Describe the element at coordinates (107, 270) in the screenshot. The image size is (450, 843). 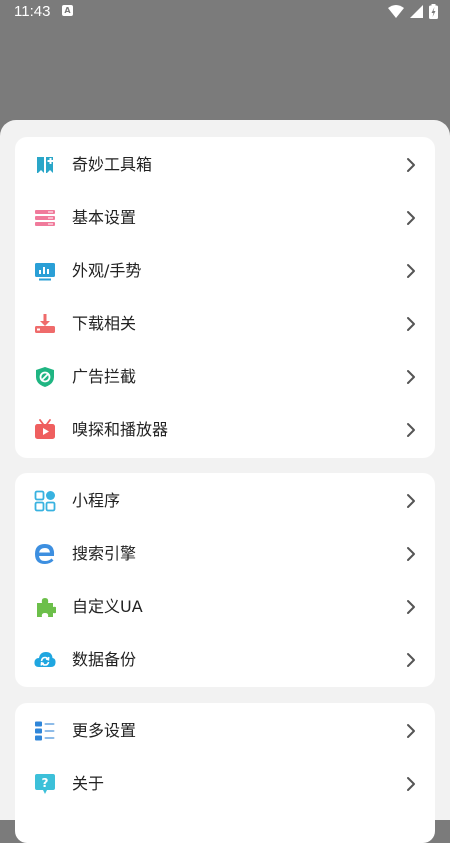
I see `menu-item-label: 外观/手势` at that location.